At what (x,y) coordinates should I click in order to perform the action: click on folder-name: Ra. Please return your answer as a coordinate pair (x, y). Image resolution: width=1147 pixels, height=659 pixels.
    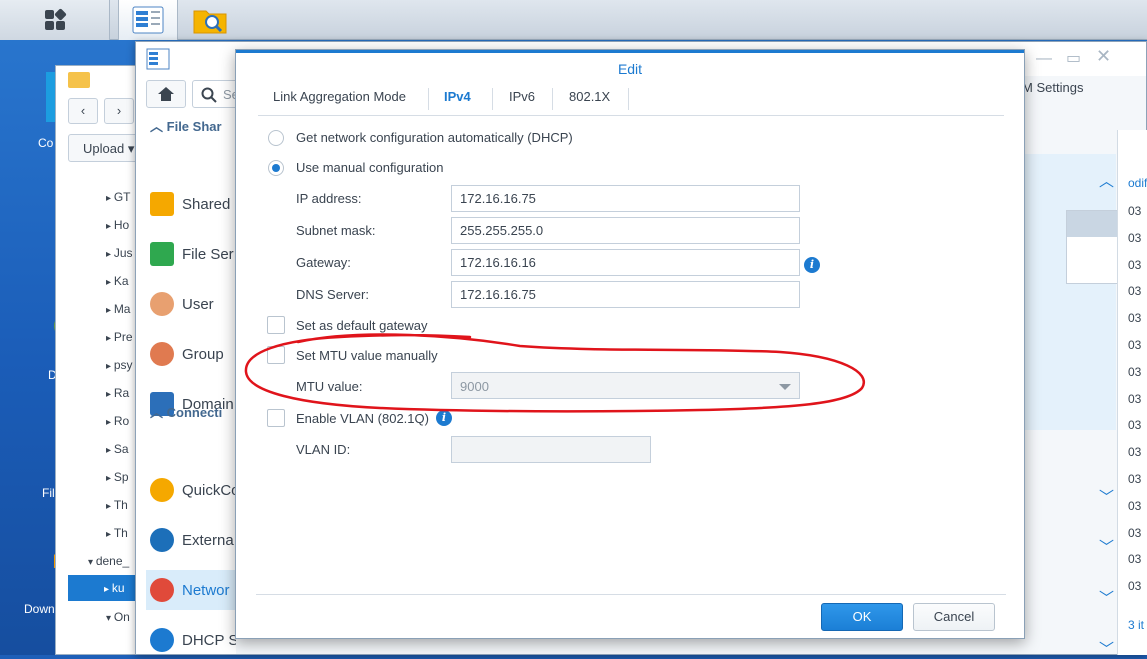
    Looking at the image, I should click on (121, 393).